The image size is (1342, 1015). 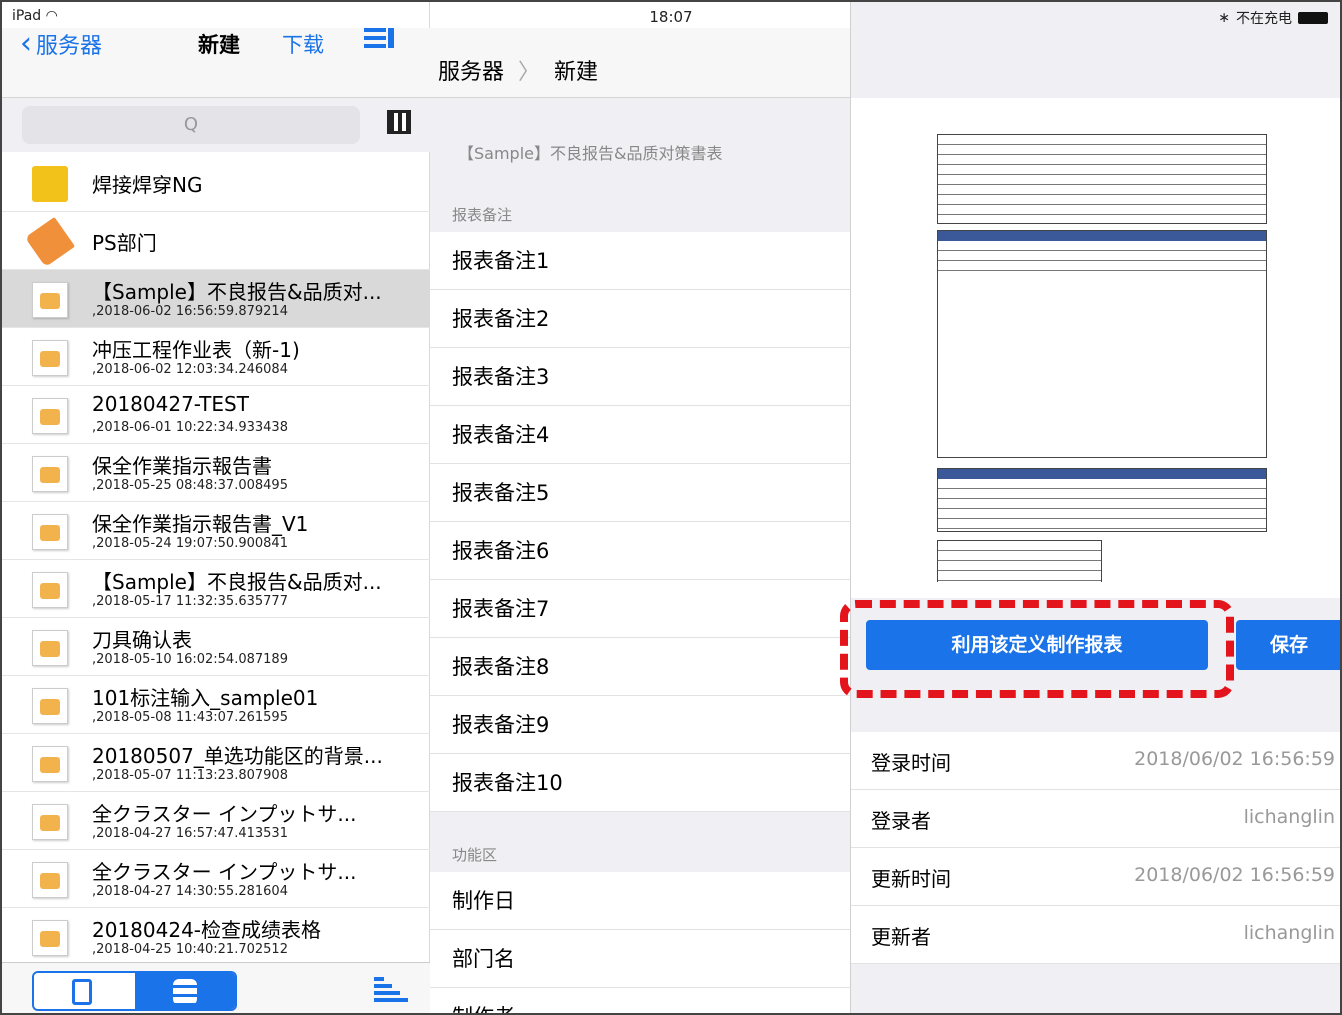 I want to click on metadata-row: 登录时间 2018/06/02 16:56:59, so click(x=1095, y=761).